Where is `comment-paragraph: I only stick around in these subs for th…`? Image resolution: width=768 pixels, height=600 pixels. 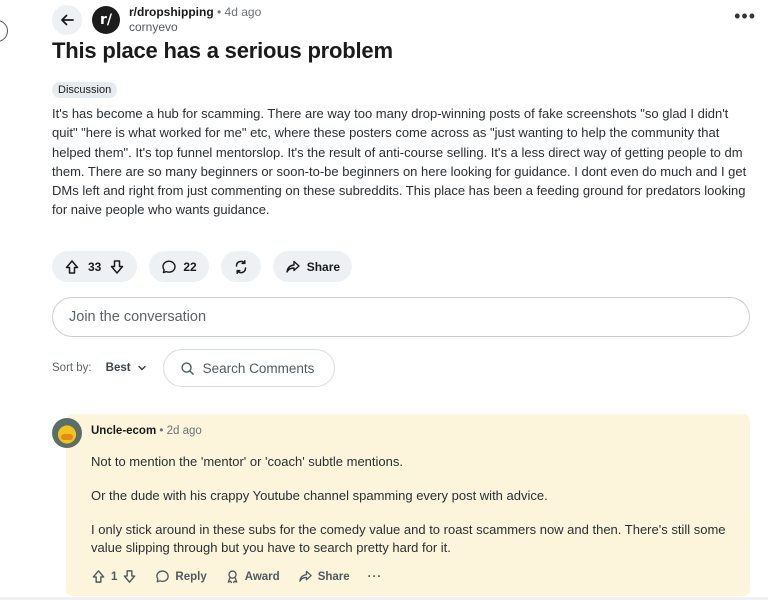
comment-paragraph: I only stick around in these subs for th… is located at coordinates (408, 538).